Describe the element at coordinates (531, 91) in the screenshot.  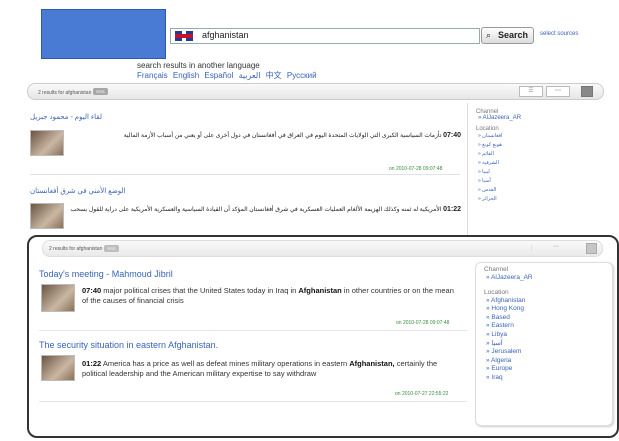
I see `list-view-icon: ☰` at that location.